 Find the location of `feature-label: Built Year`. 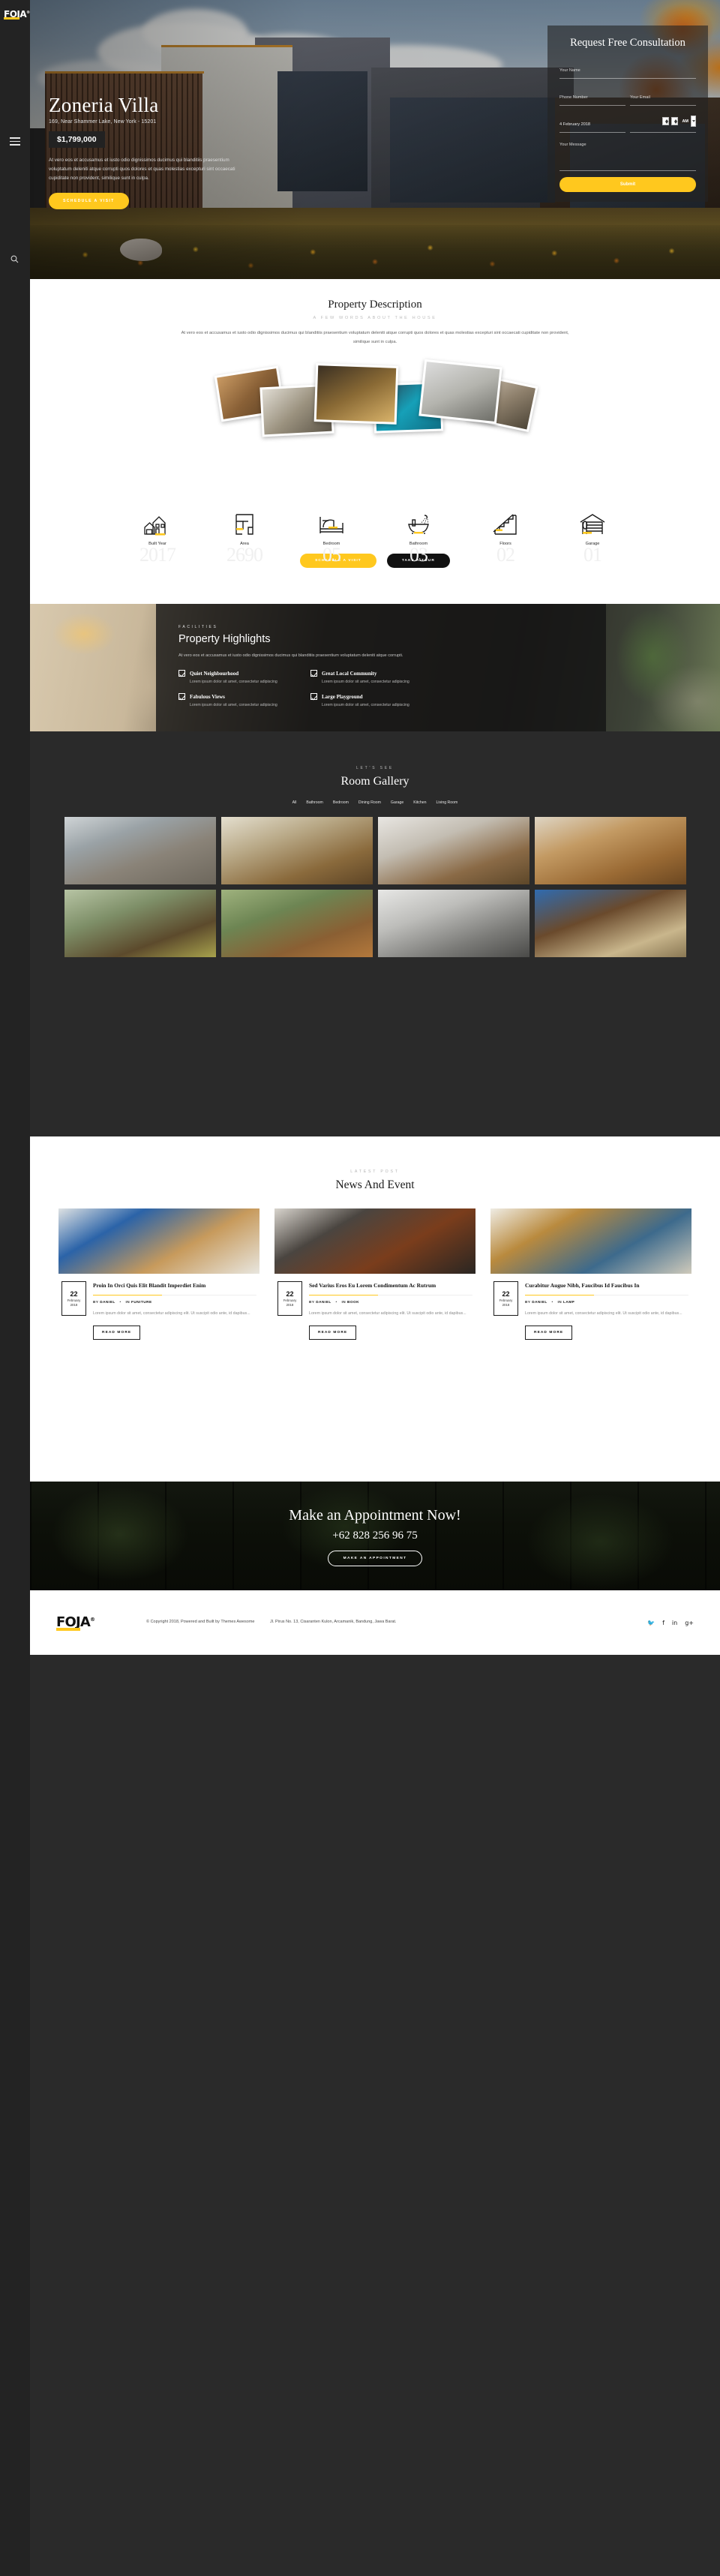

feature-label: Built Year is located at coordinates (157, 544).